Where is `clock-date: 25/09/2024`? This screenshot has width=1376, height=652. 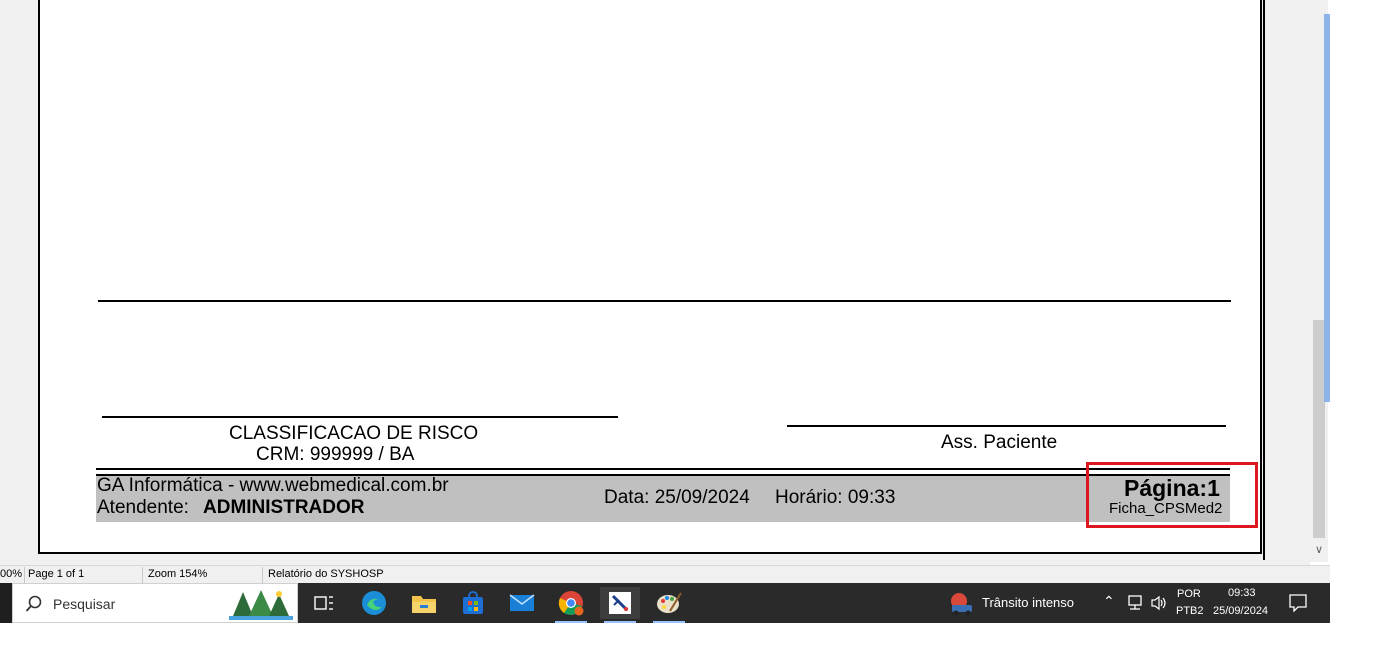 clock-date: 25/09/2024 is located at coordinates (1240, 611).